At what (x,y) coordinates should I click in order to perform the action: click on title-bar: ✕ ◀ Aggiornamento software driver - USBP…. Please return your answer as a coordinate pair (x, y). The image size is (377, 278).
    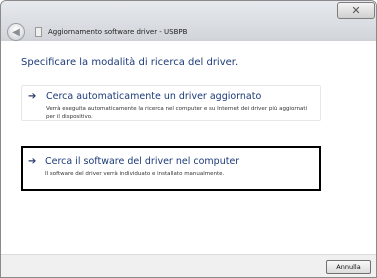
    Looking at the image, I should click on (188, 21).